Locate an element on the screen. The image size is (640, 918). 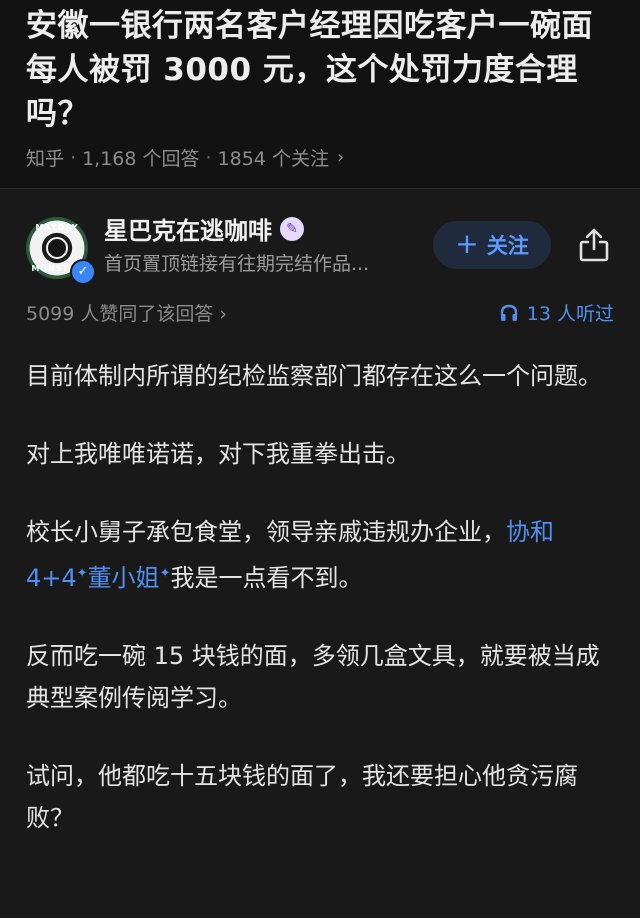
avatar-face-icon is located at coordinates (57, 248).